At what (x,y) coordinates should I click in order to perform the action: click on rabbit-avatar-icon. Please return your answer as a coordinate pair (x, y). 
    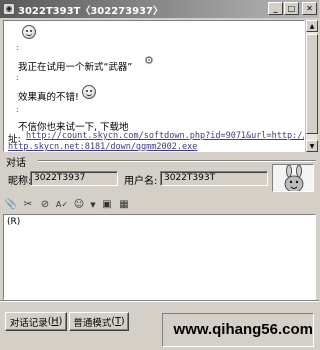
    Looking at the image, I should click on (294, 178).